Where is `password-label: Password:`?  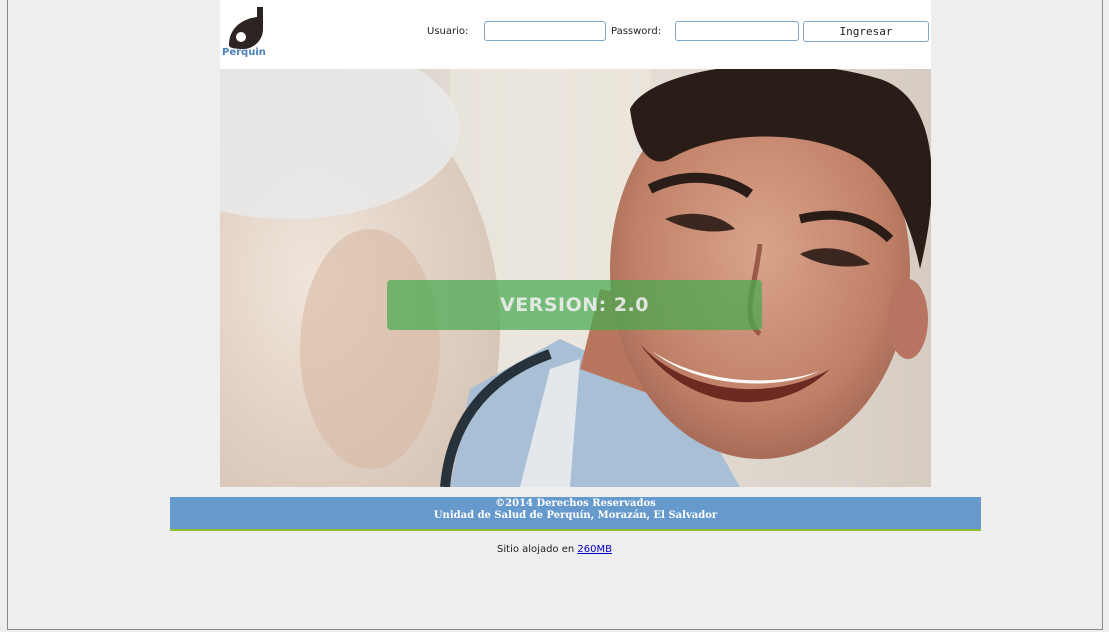
password-label: Password: is located at coordinates (636, 31).